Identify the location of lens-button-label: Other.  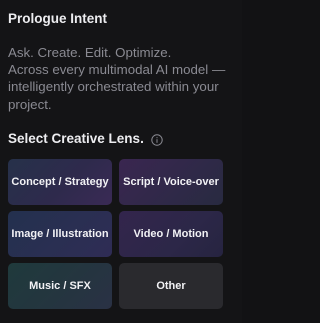
(171, 286).